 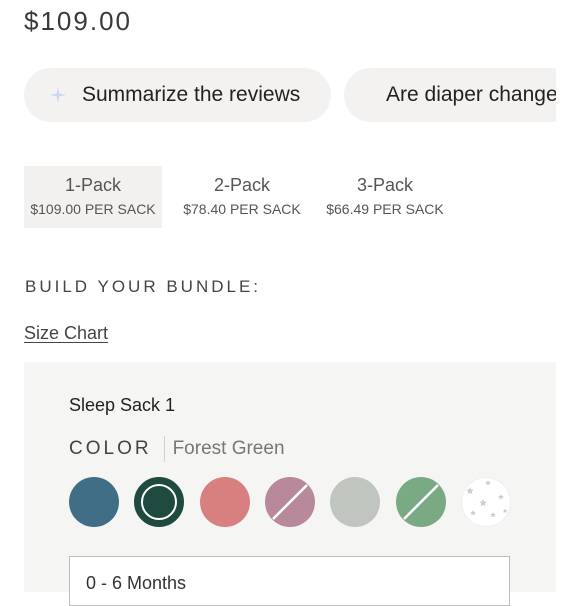 I want to click on stars-pattern-icon, so click(x=487, y=499).